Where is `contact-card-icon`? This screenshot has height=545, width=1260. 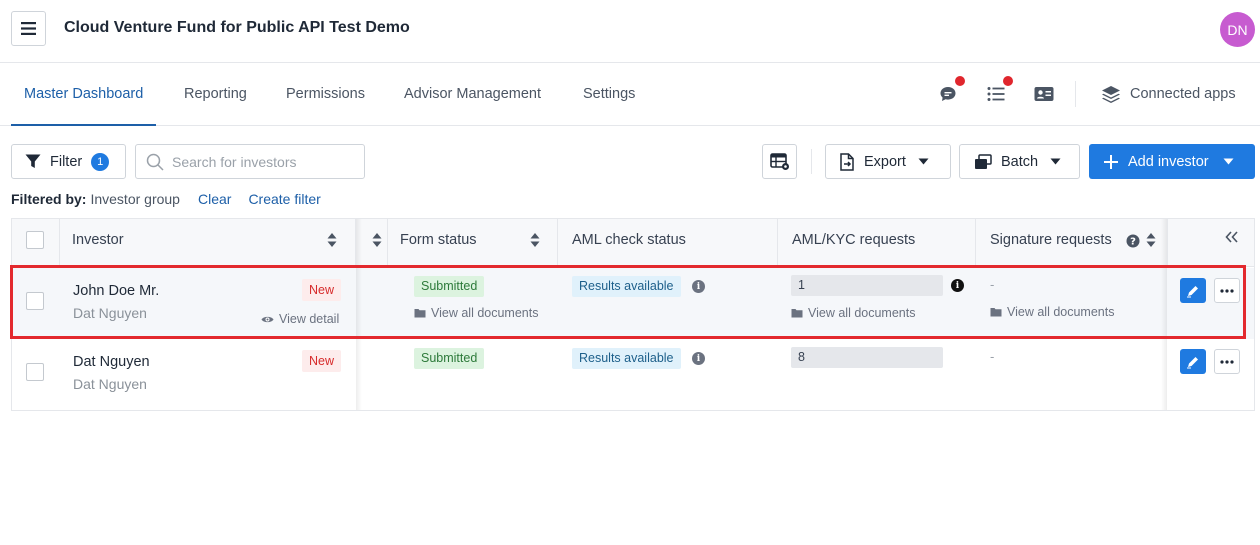
contact-card-icon is located at coordinates (1044, 94).